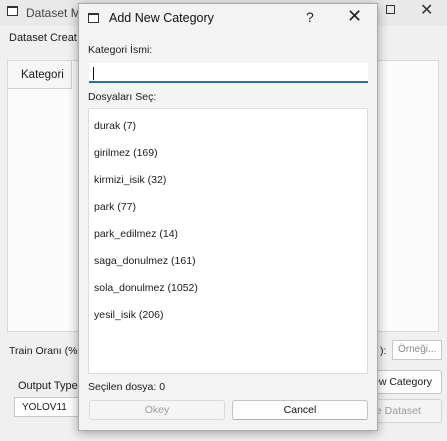 The image size is (447, 441). I want to click on dialog-window-icon, so click(93, 18).